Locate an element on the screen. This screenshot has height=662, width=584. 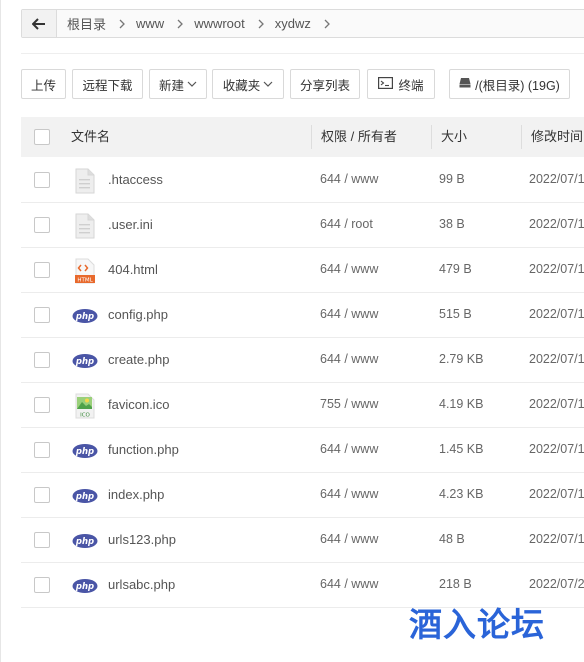
breadcrumb-item: www is located at coordinates (145, 23).